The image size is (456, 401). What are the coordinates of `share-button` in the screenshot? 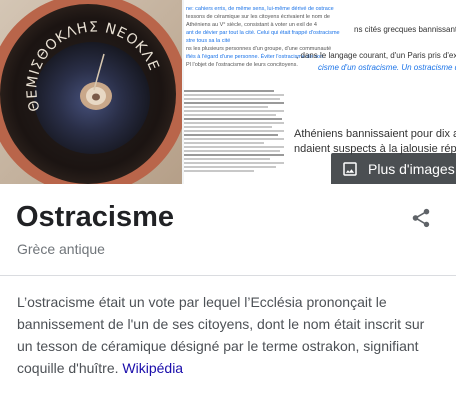 It's located at (421, 218).